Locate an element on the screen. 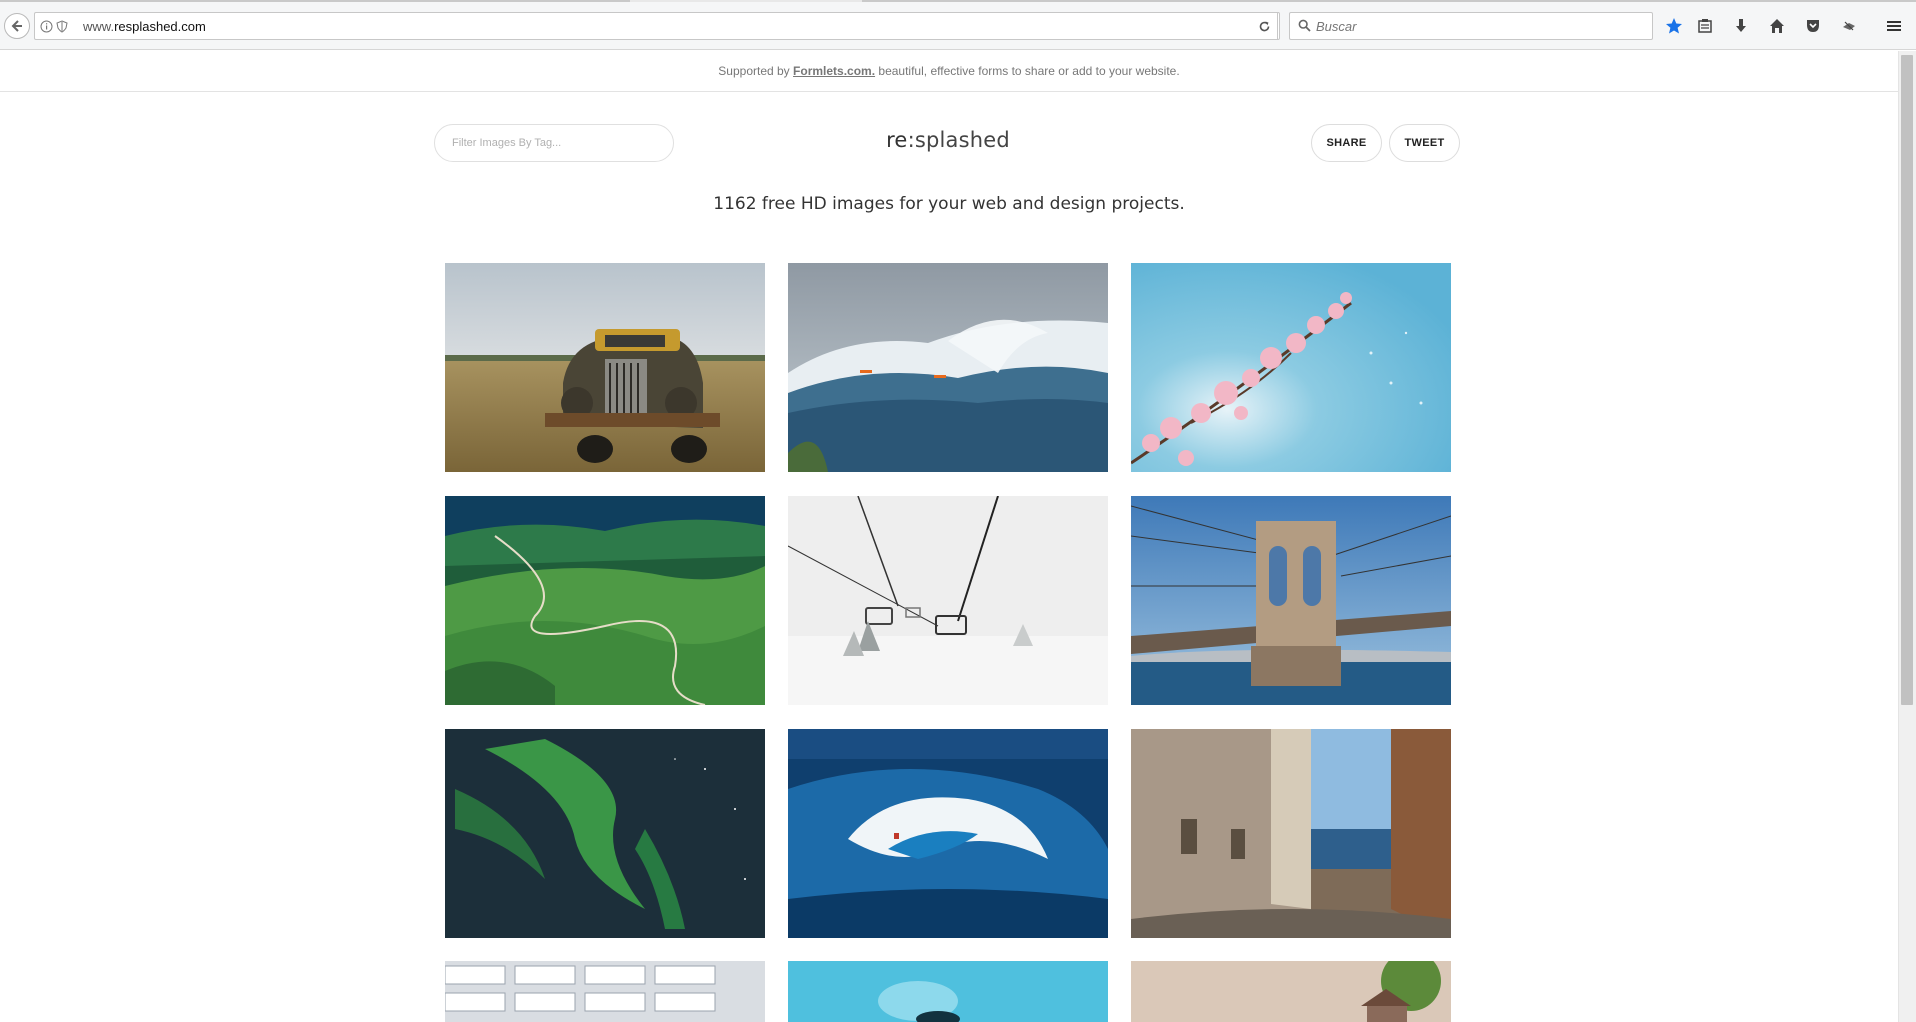  sponsor-link: Formlets.com. is located at coordinates (834, 71).